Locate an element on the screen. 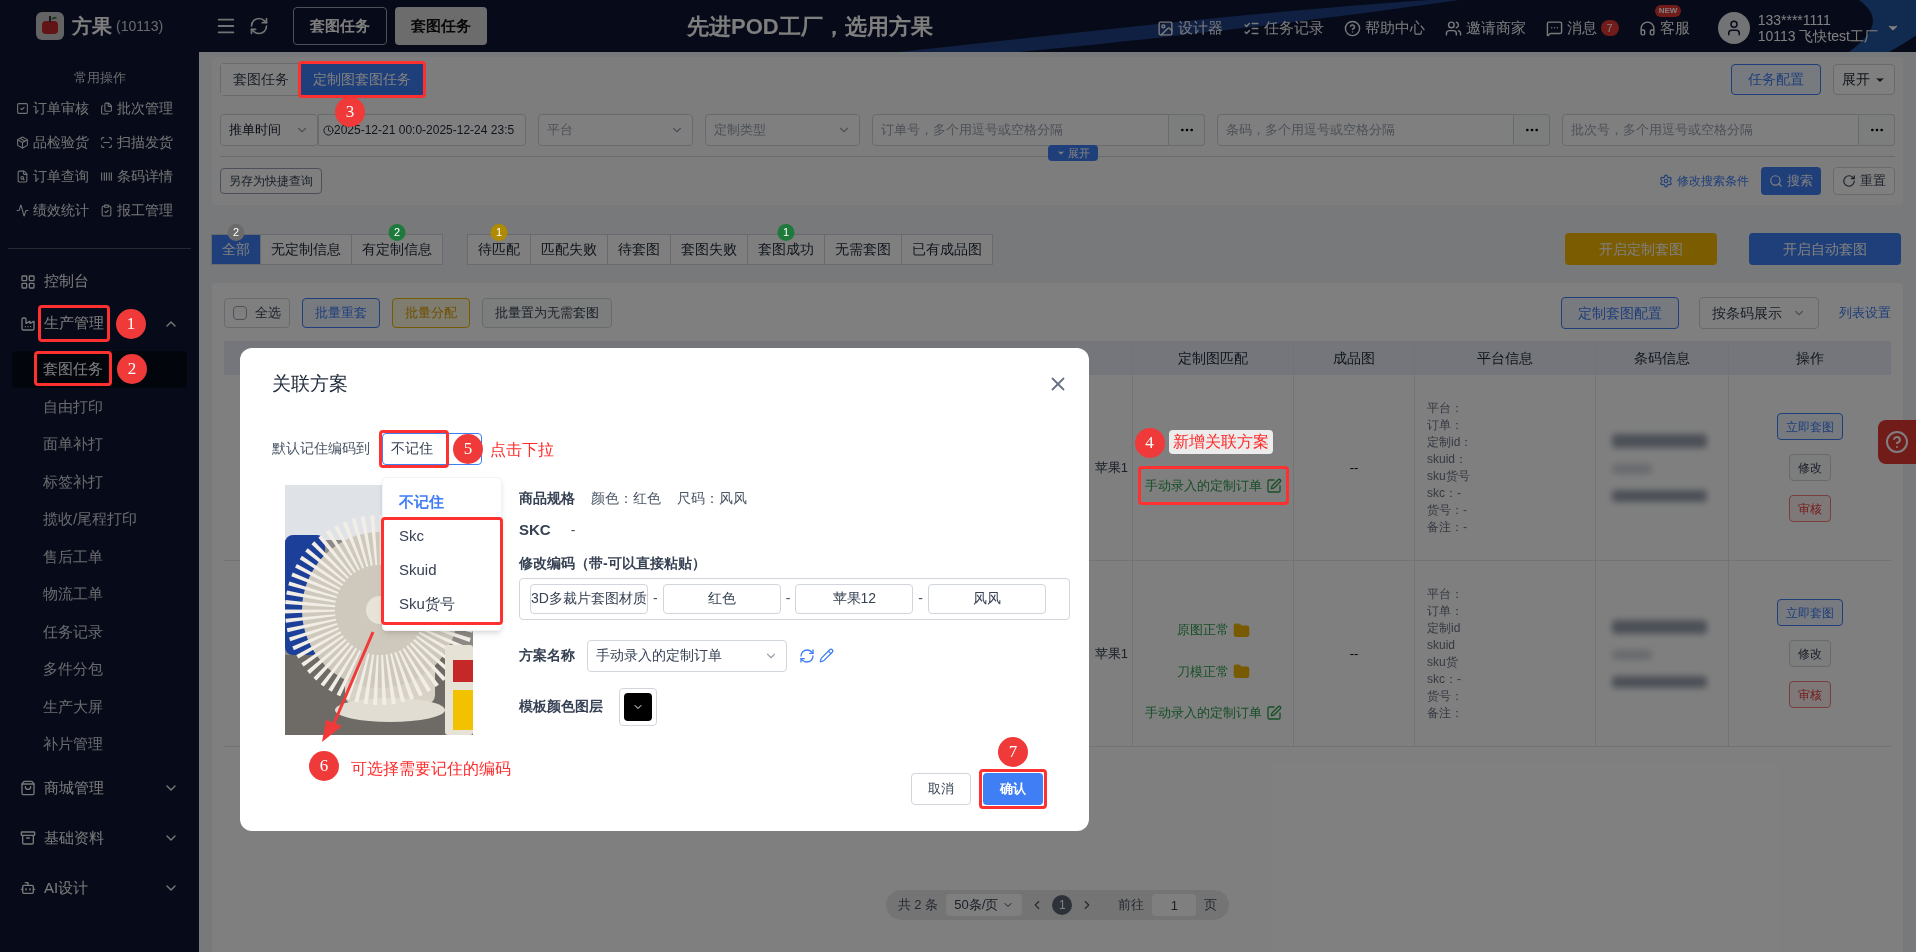  step-marker: 4 is located at coordinates (1149, 442).